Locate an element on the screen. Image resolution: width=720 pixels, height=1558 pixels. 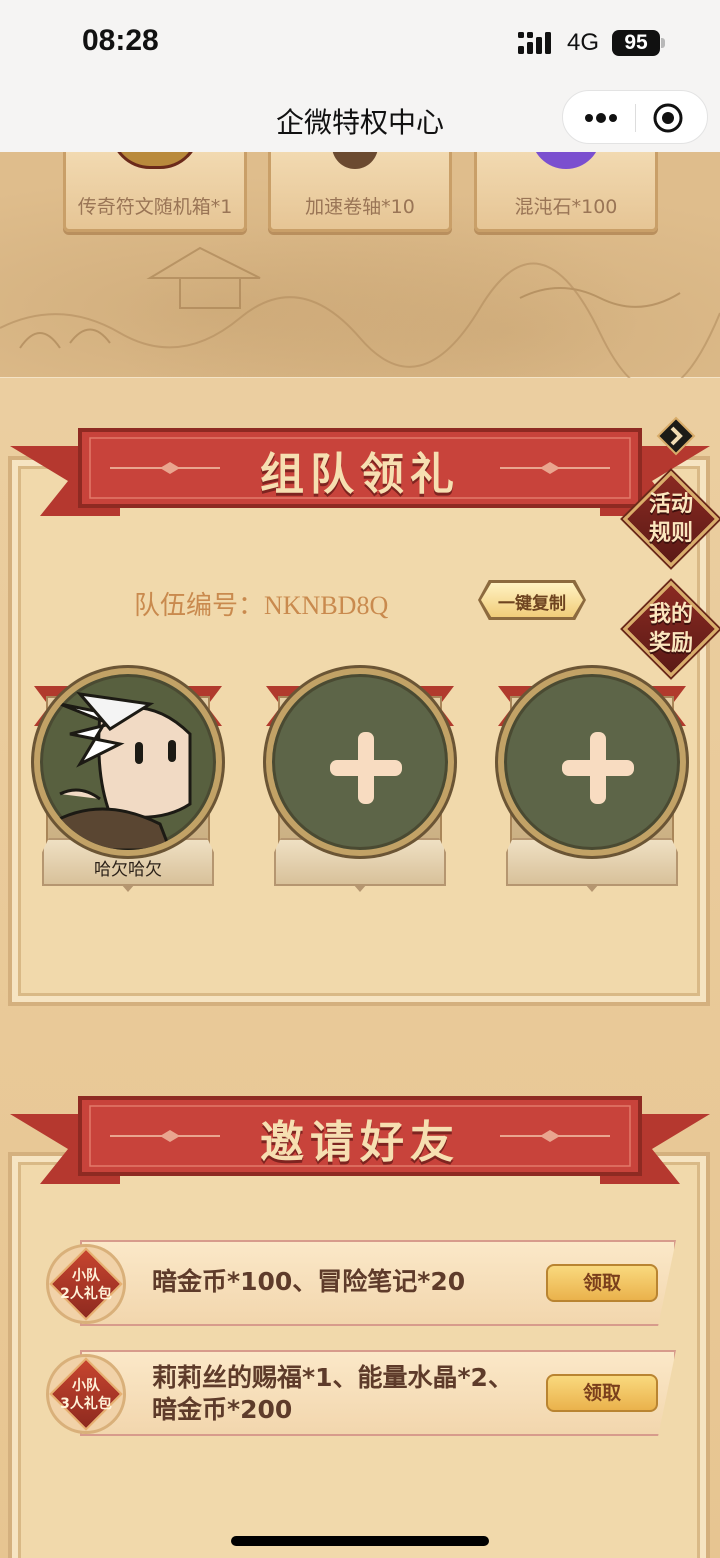
my-rewards-label: 我的 奖励 is located at coordinates (670, 629).